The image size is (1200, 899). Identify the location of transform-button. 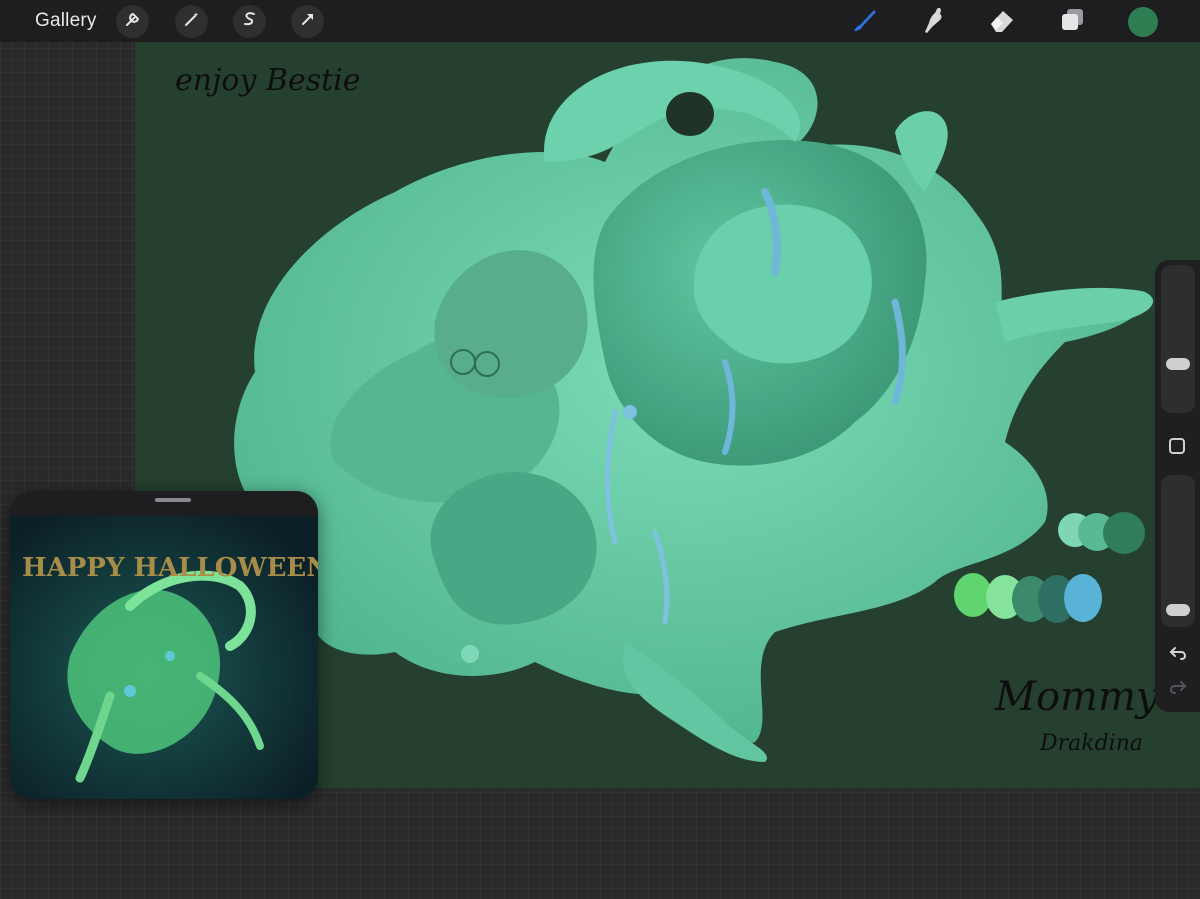
(307, 21).